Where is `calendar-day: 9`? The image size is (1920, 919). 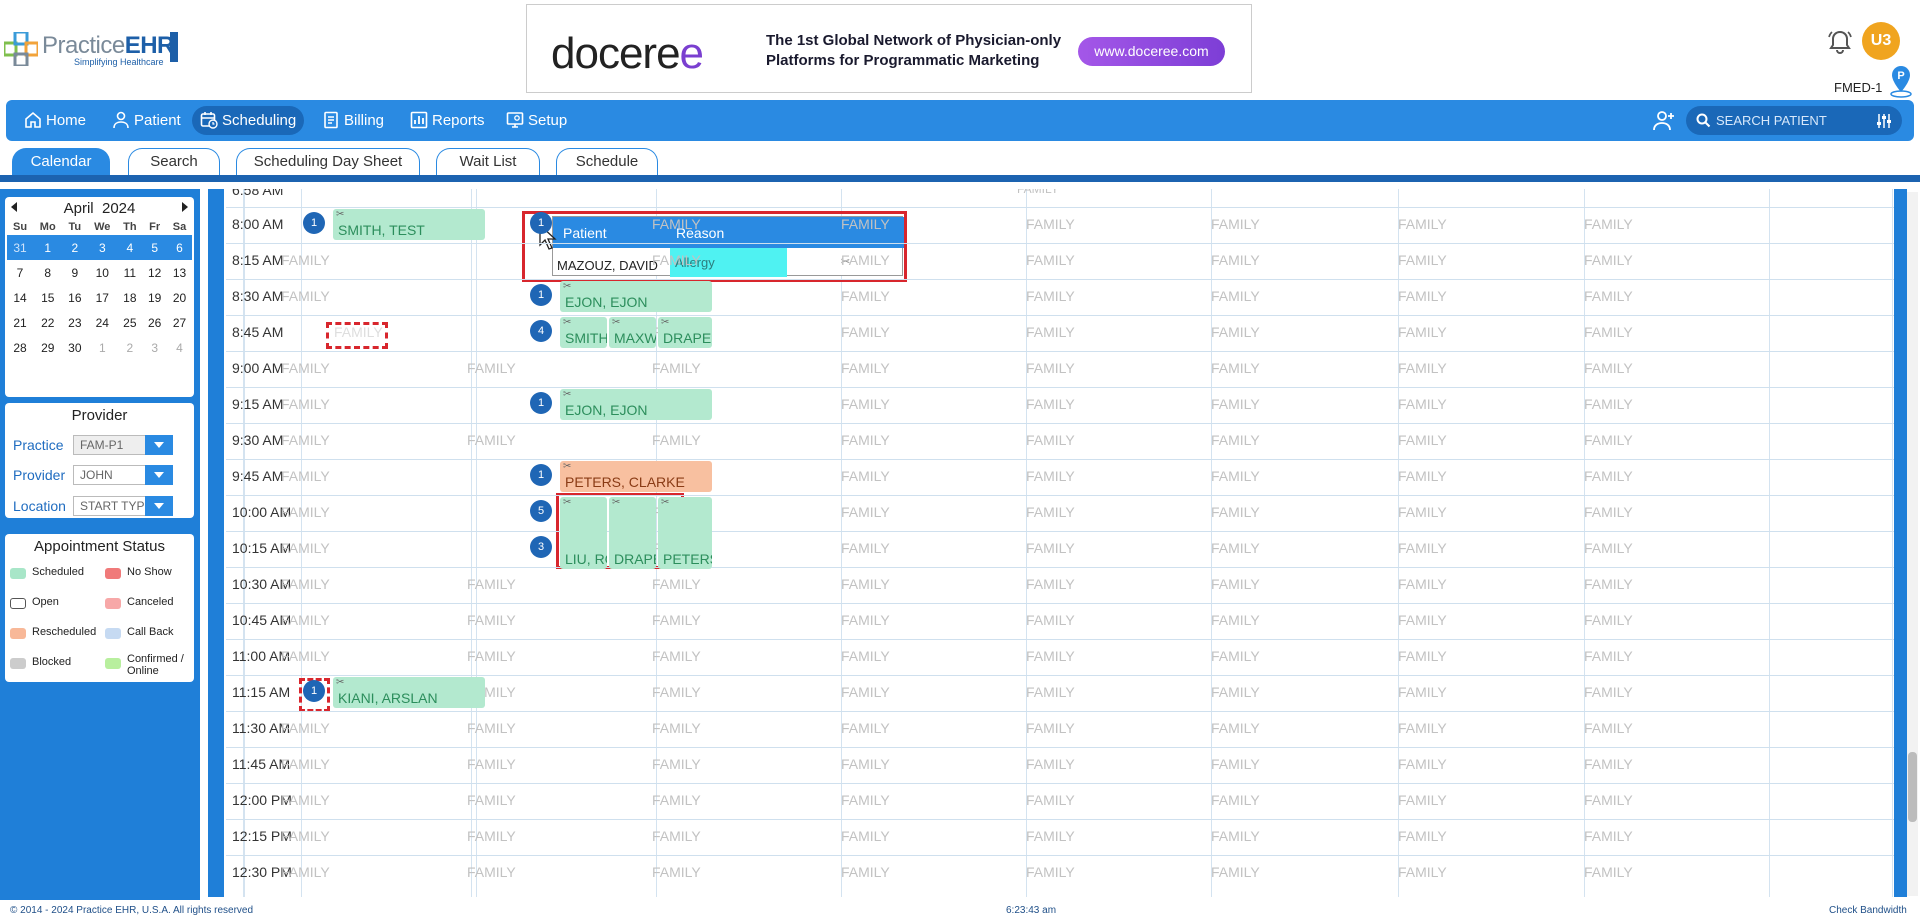
calendar-day: 9 is located at coordinates (74, 272).